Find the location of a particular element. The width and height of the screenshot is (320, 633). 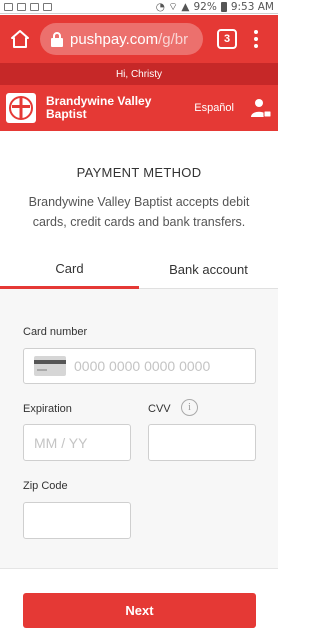

expiration-placeholder: MM / YY is located at coordinates (61, 442).